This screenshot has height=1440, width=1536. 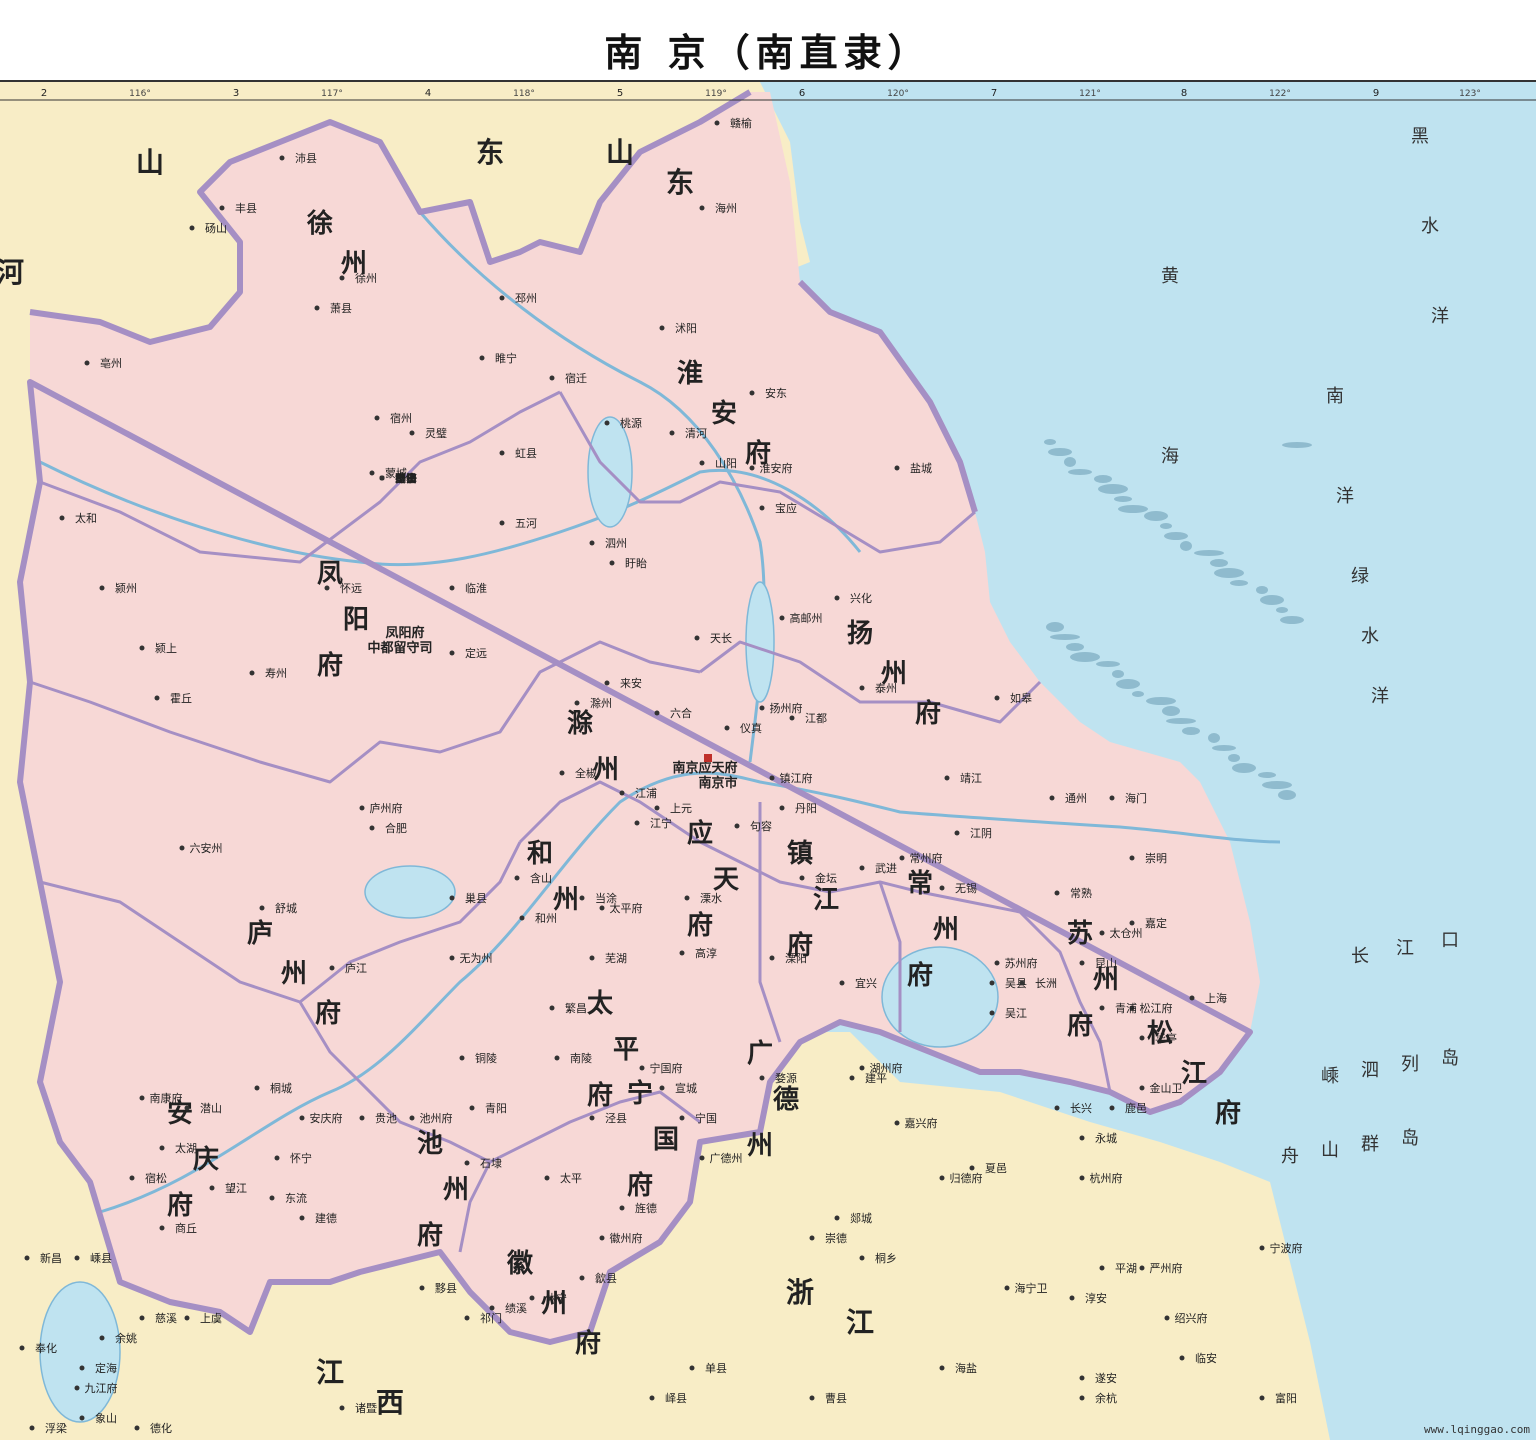 What do you see at coordinates (806, 618) in the screenshot?
I see `city-label: 高邮州` at bounding box center [806, 618].